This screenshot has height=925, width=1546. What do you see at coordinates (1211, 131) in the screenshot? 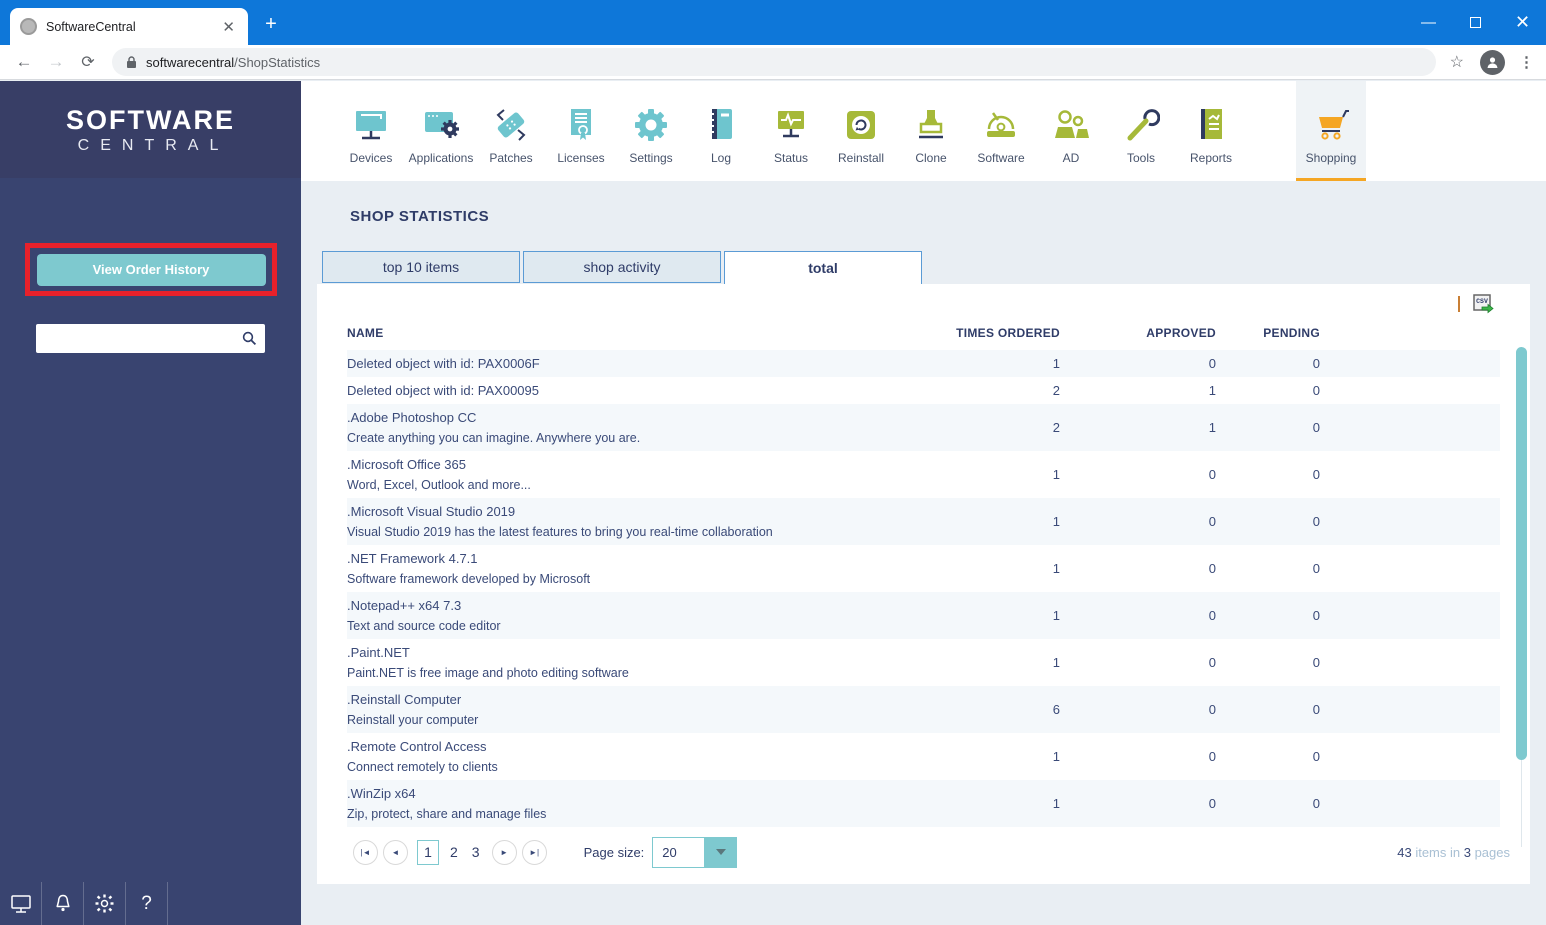
I see `nav-item-reports: Reports` at bounding box center [1211, 131].